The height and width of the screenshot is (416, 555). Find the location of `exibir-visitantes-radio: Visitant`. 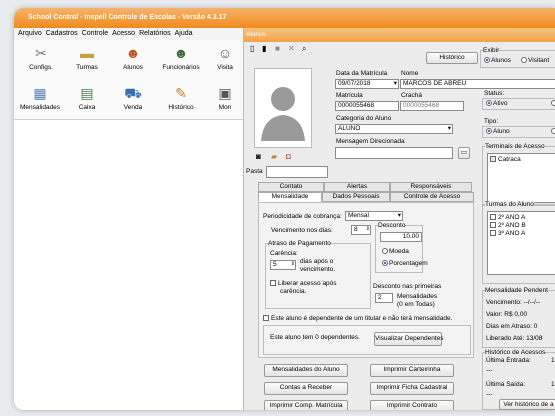

exibir-visitantes-radio: Visitant is located at coordinates (535, 60).